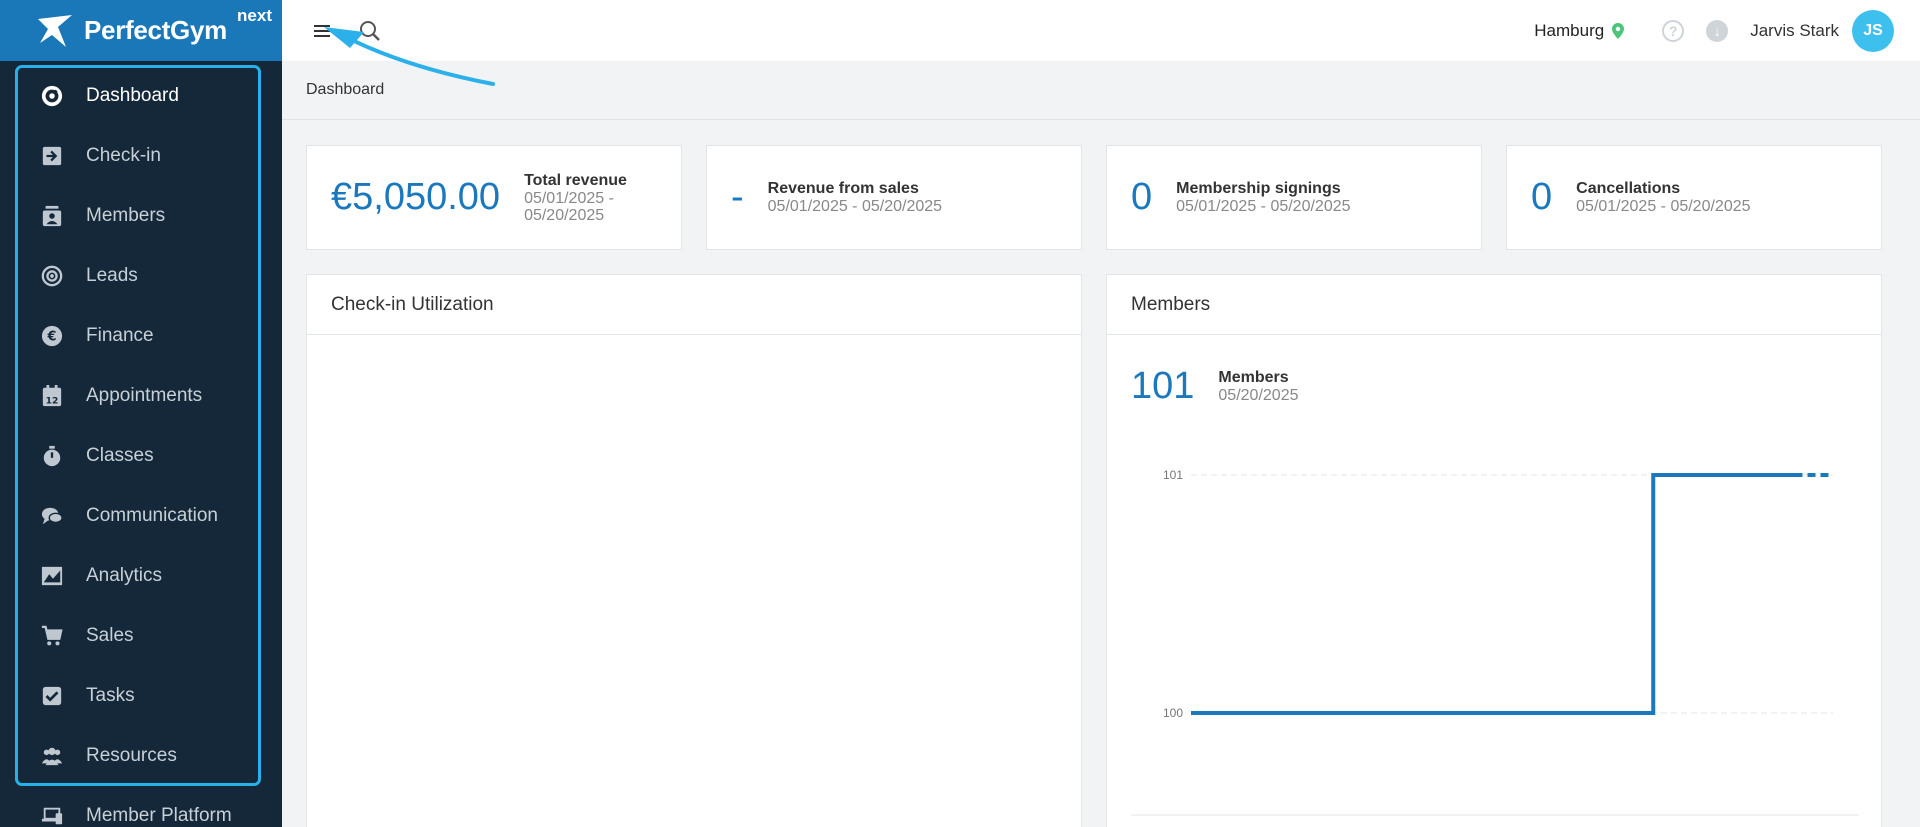 Image resolution: width=1920 pixels, height=827 pixels. I want to click on sidebar-item-label: Member Platform, so click(159, 815).